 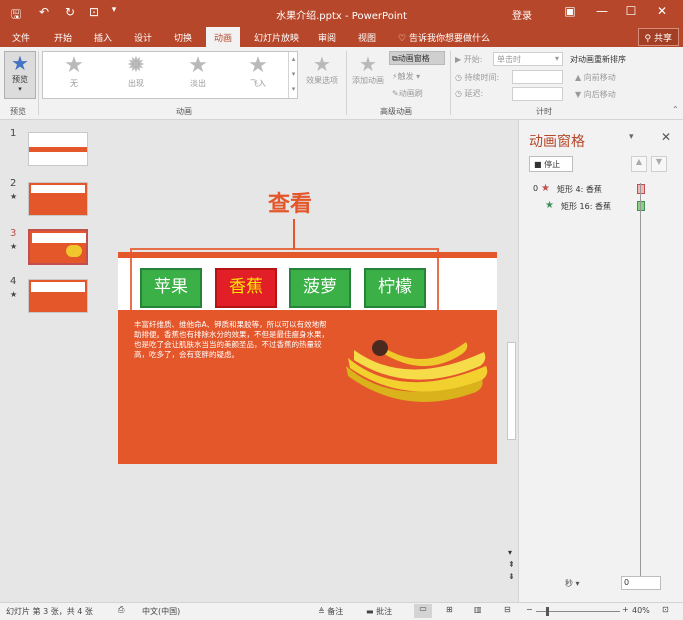 I want to click on thumb-banana, so click(x=74, y=251).